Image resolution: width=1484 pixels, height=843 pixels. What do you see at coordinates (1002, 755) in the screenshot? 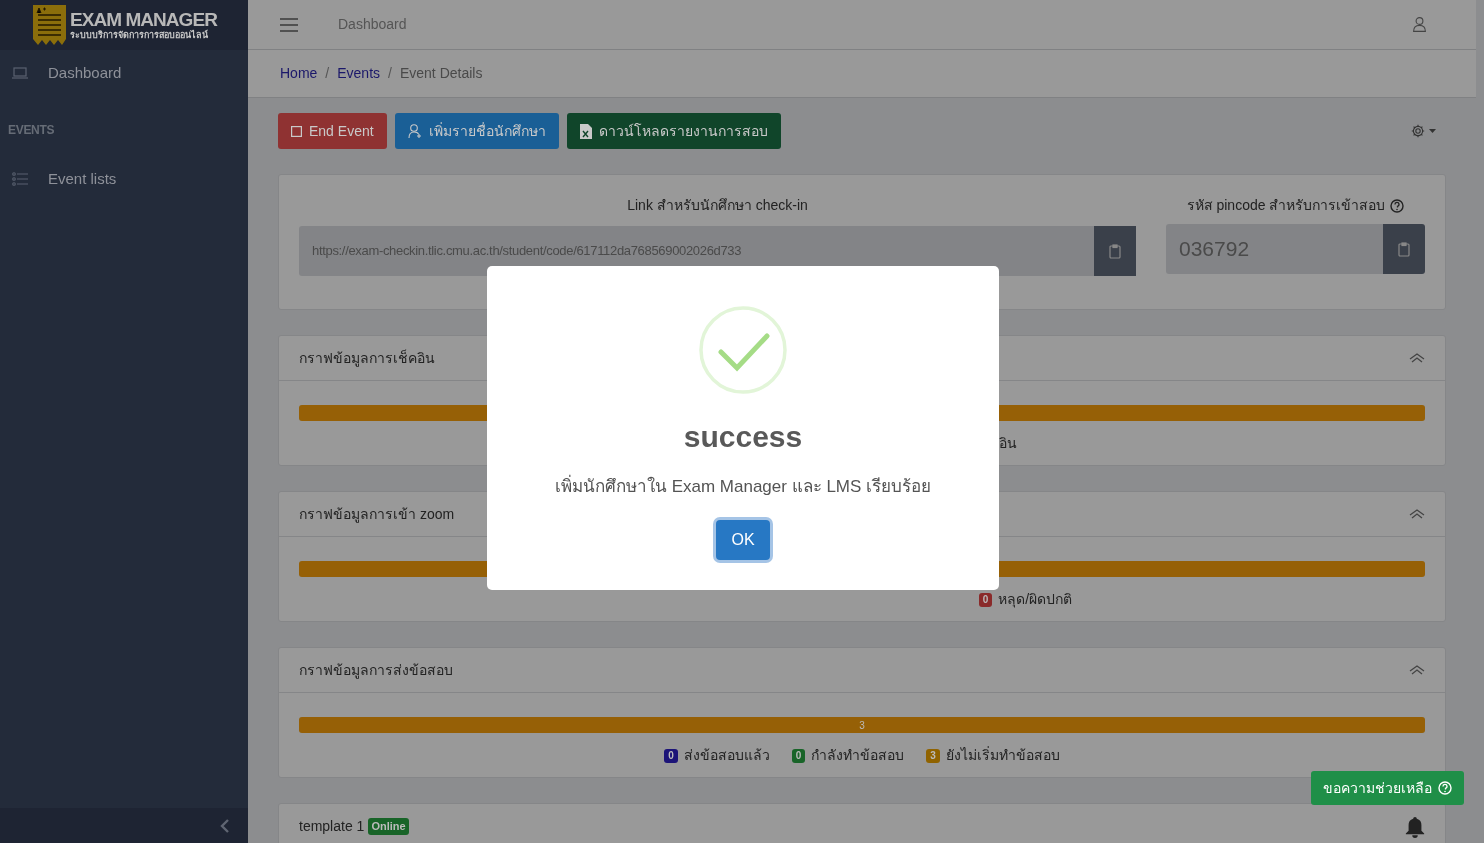
I see `legend-label: ยังไม่เริ่มทำข้อสอบ` at bounding box center [1002, 755].